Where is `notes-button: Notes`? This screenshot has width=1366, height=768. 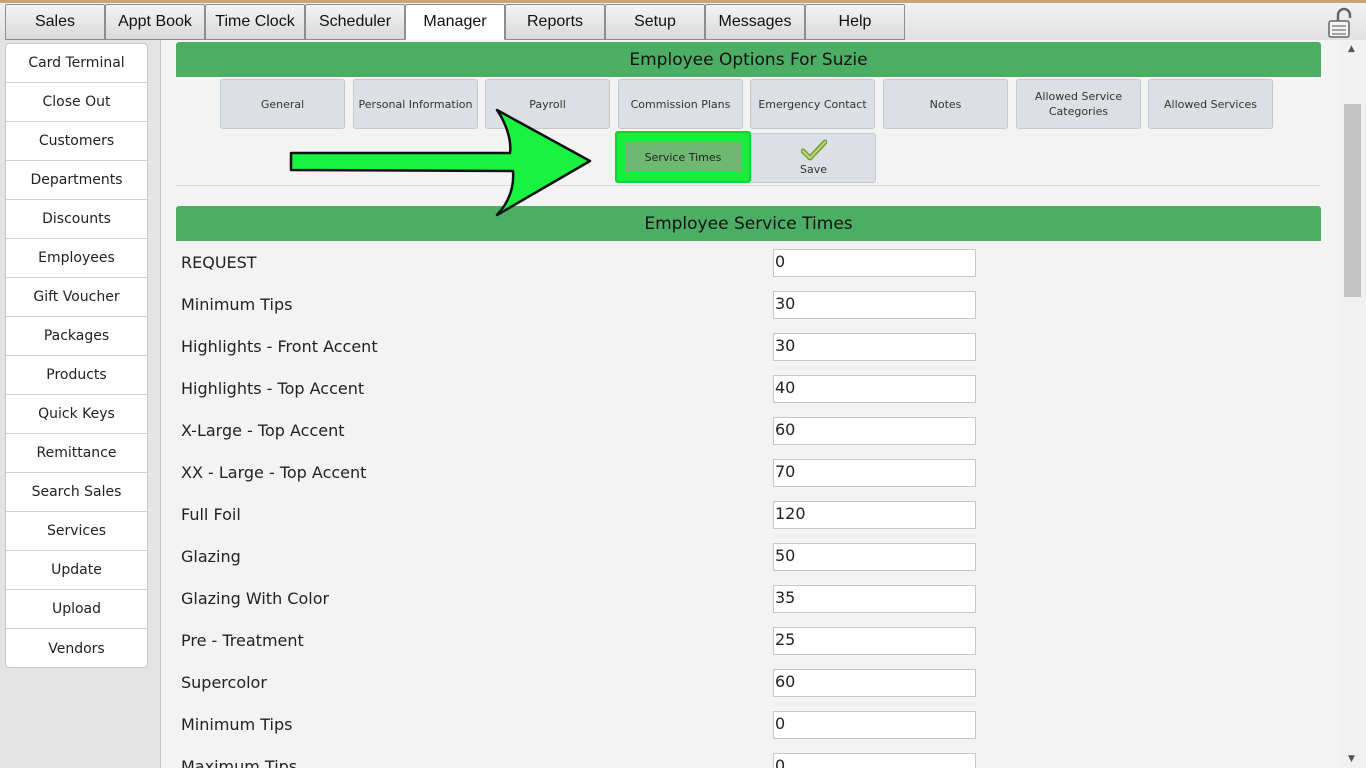 notes-button: Notes is located at coordinates (945, 104).